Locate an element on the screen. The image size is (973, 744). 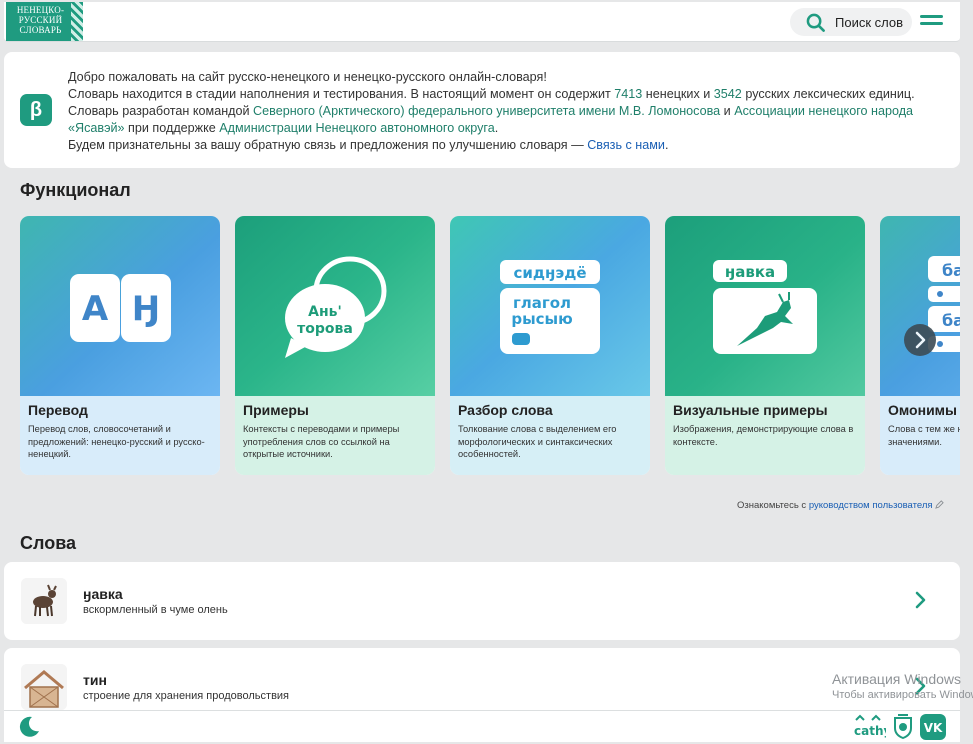
search-button: Поиск слов is located at coordinates (851, 22).